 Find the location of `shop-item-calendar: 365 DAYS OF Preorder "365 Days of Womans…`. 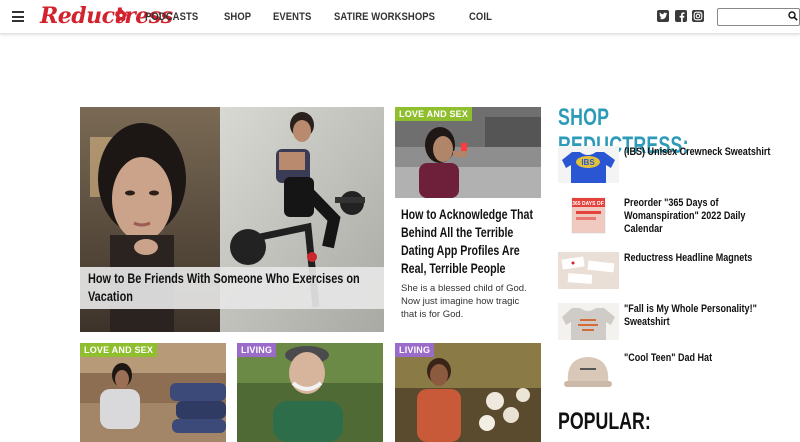

shop-item-calendar: 365 DAYS OF Preorder "365 Days of Womans… is located at coordinates (678, 217).